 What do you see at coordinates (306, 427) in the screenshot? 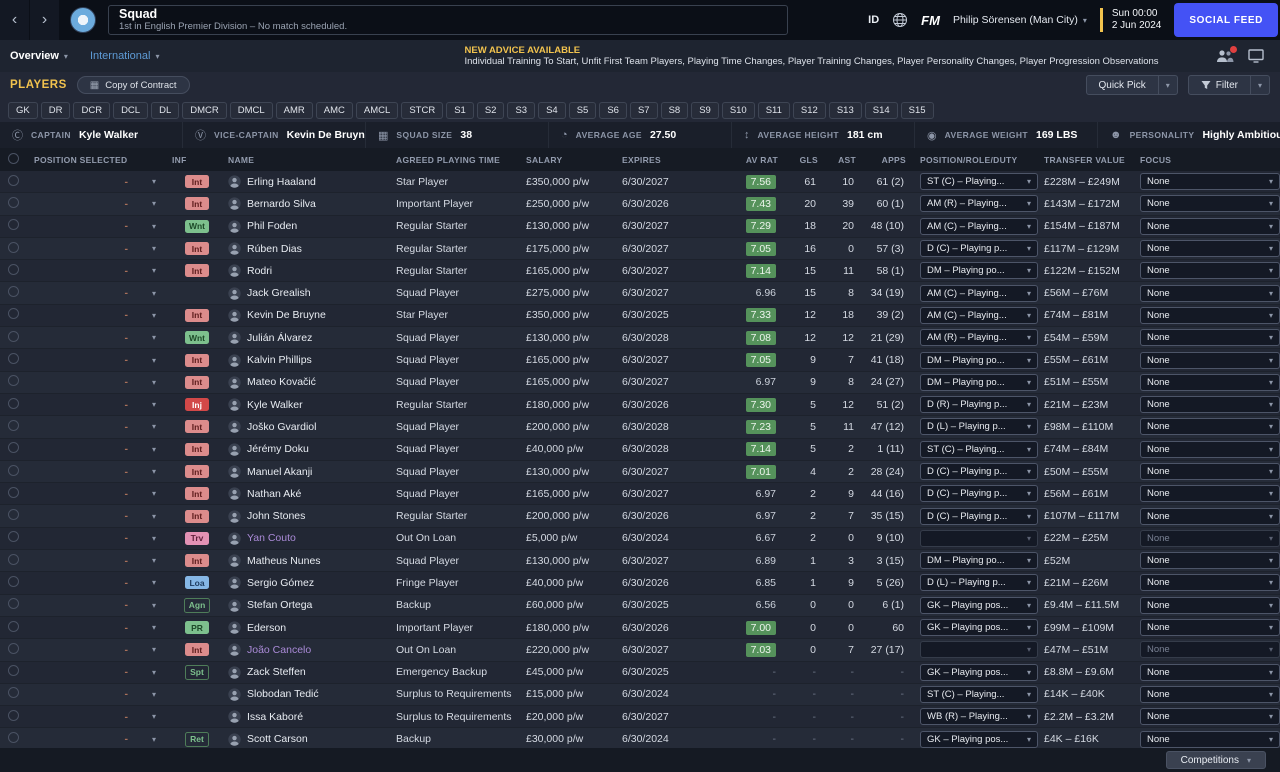
I see `player-name-cell: Joško Gvardiol` at bounding box center [306, 427].